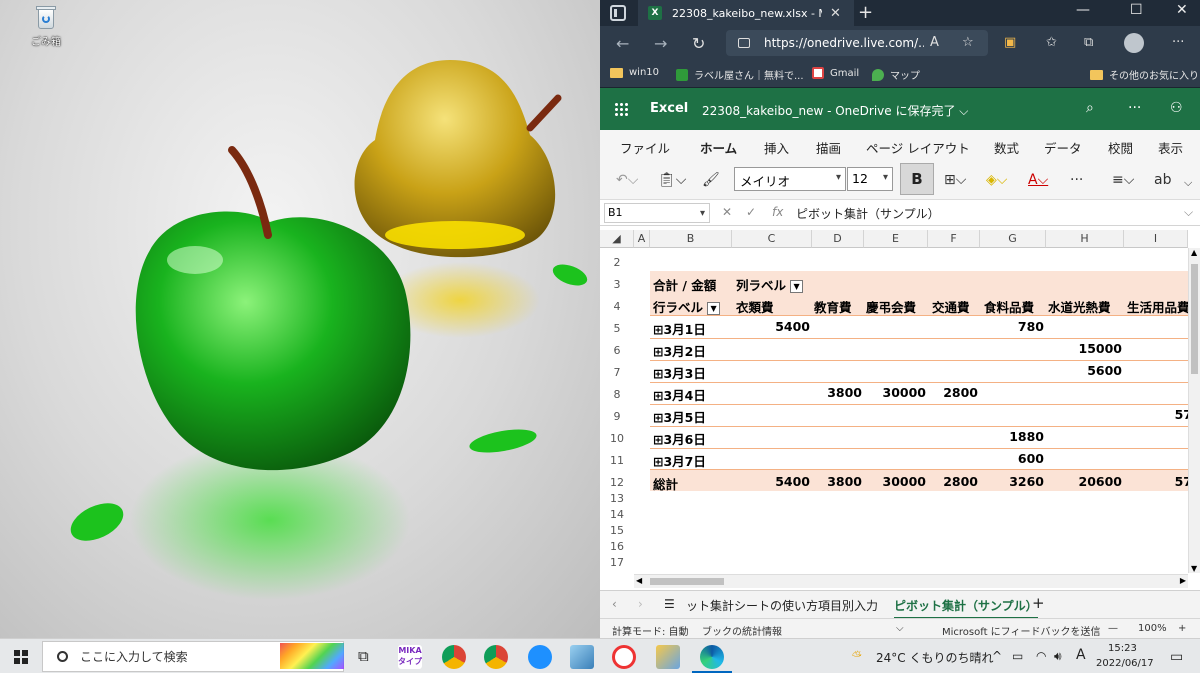  I want to click on tab-draw: 描画, so click(828, 147).